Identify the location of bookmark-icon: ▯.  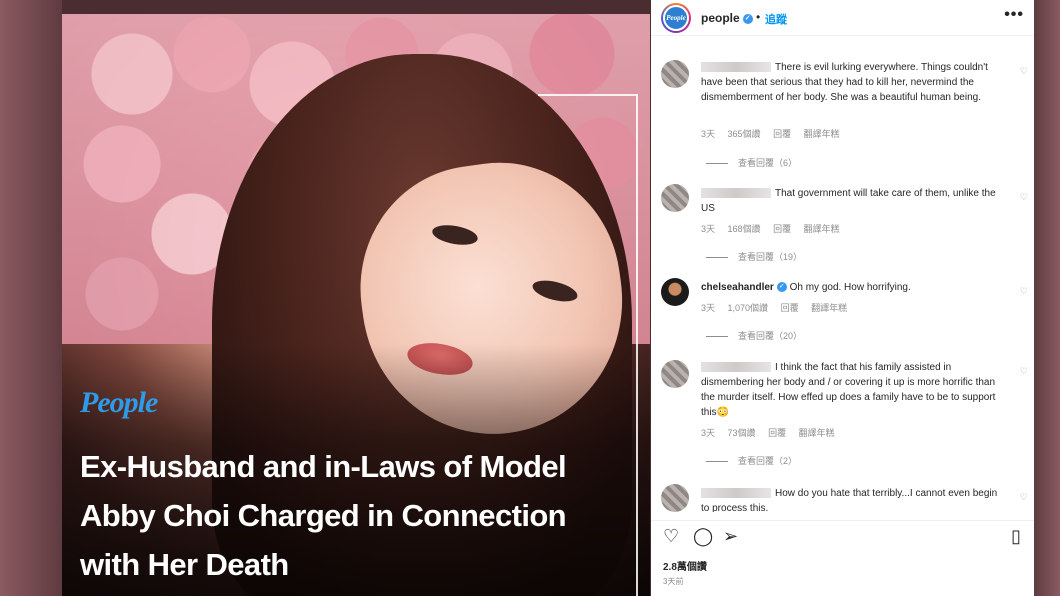
(1016, 536).